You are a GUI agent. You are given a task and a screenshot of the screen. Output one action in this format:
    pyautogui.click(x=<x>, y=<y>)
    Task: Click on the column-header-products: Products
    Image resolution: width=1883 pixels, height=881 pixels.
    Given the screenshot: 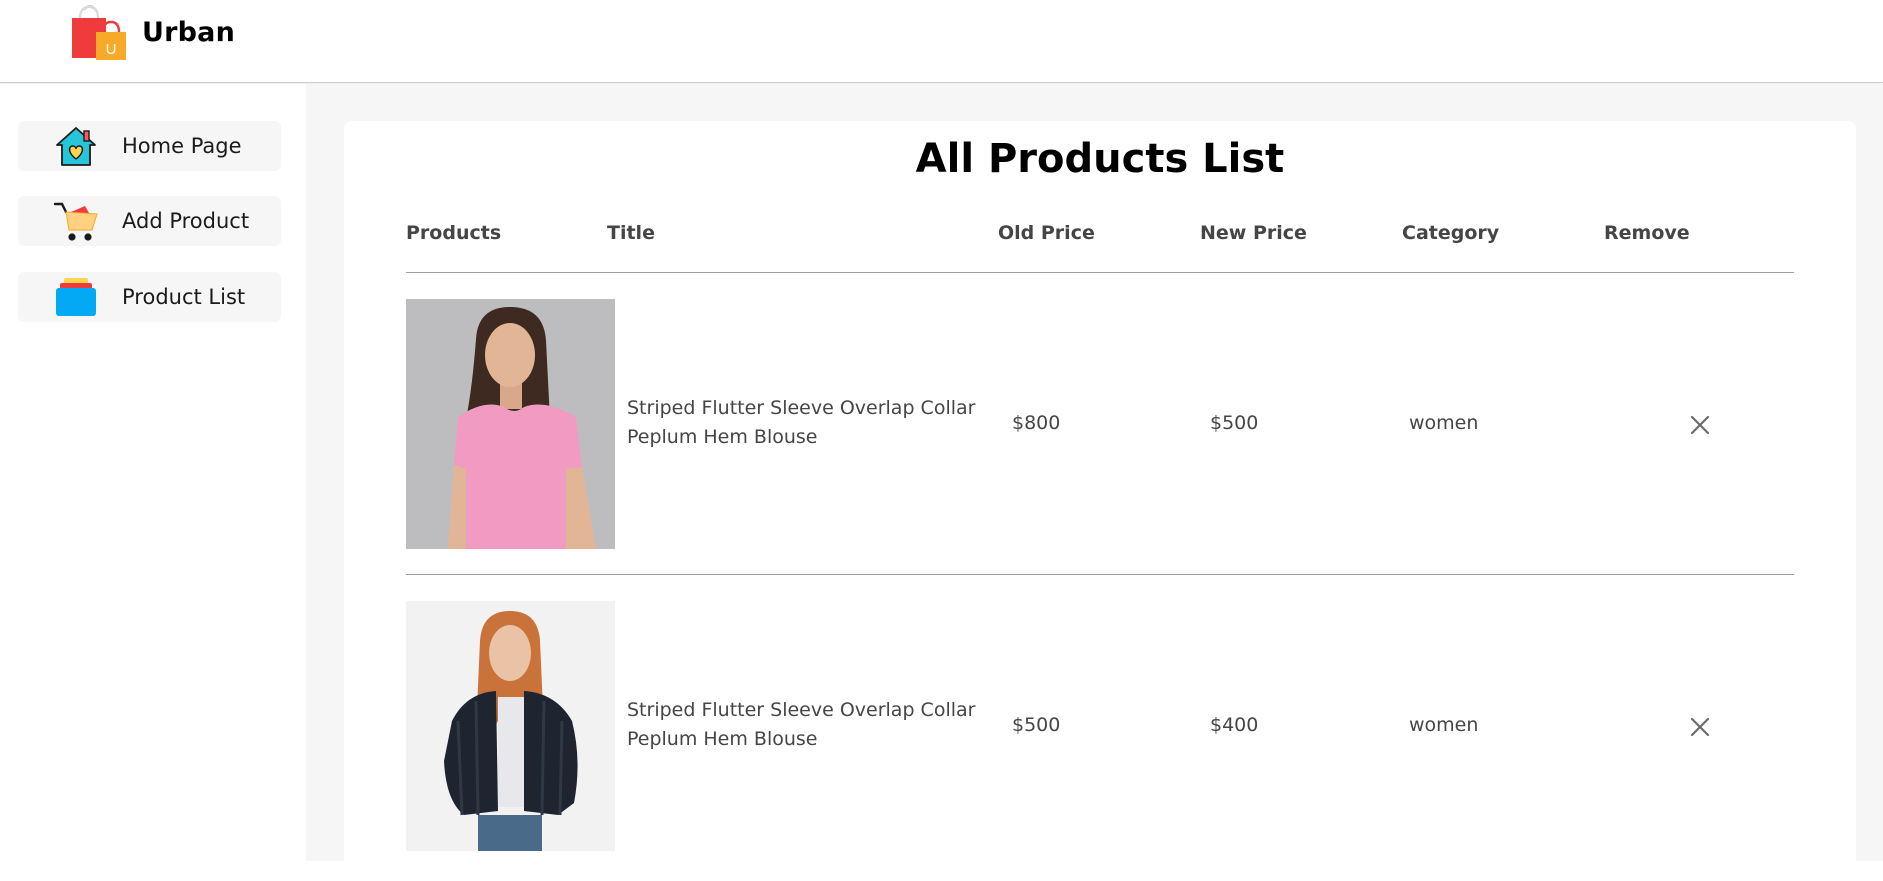 What is the action you would take?
    pyautogui.click(x=454, y=233)
    